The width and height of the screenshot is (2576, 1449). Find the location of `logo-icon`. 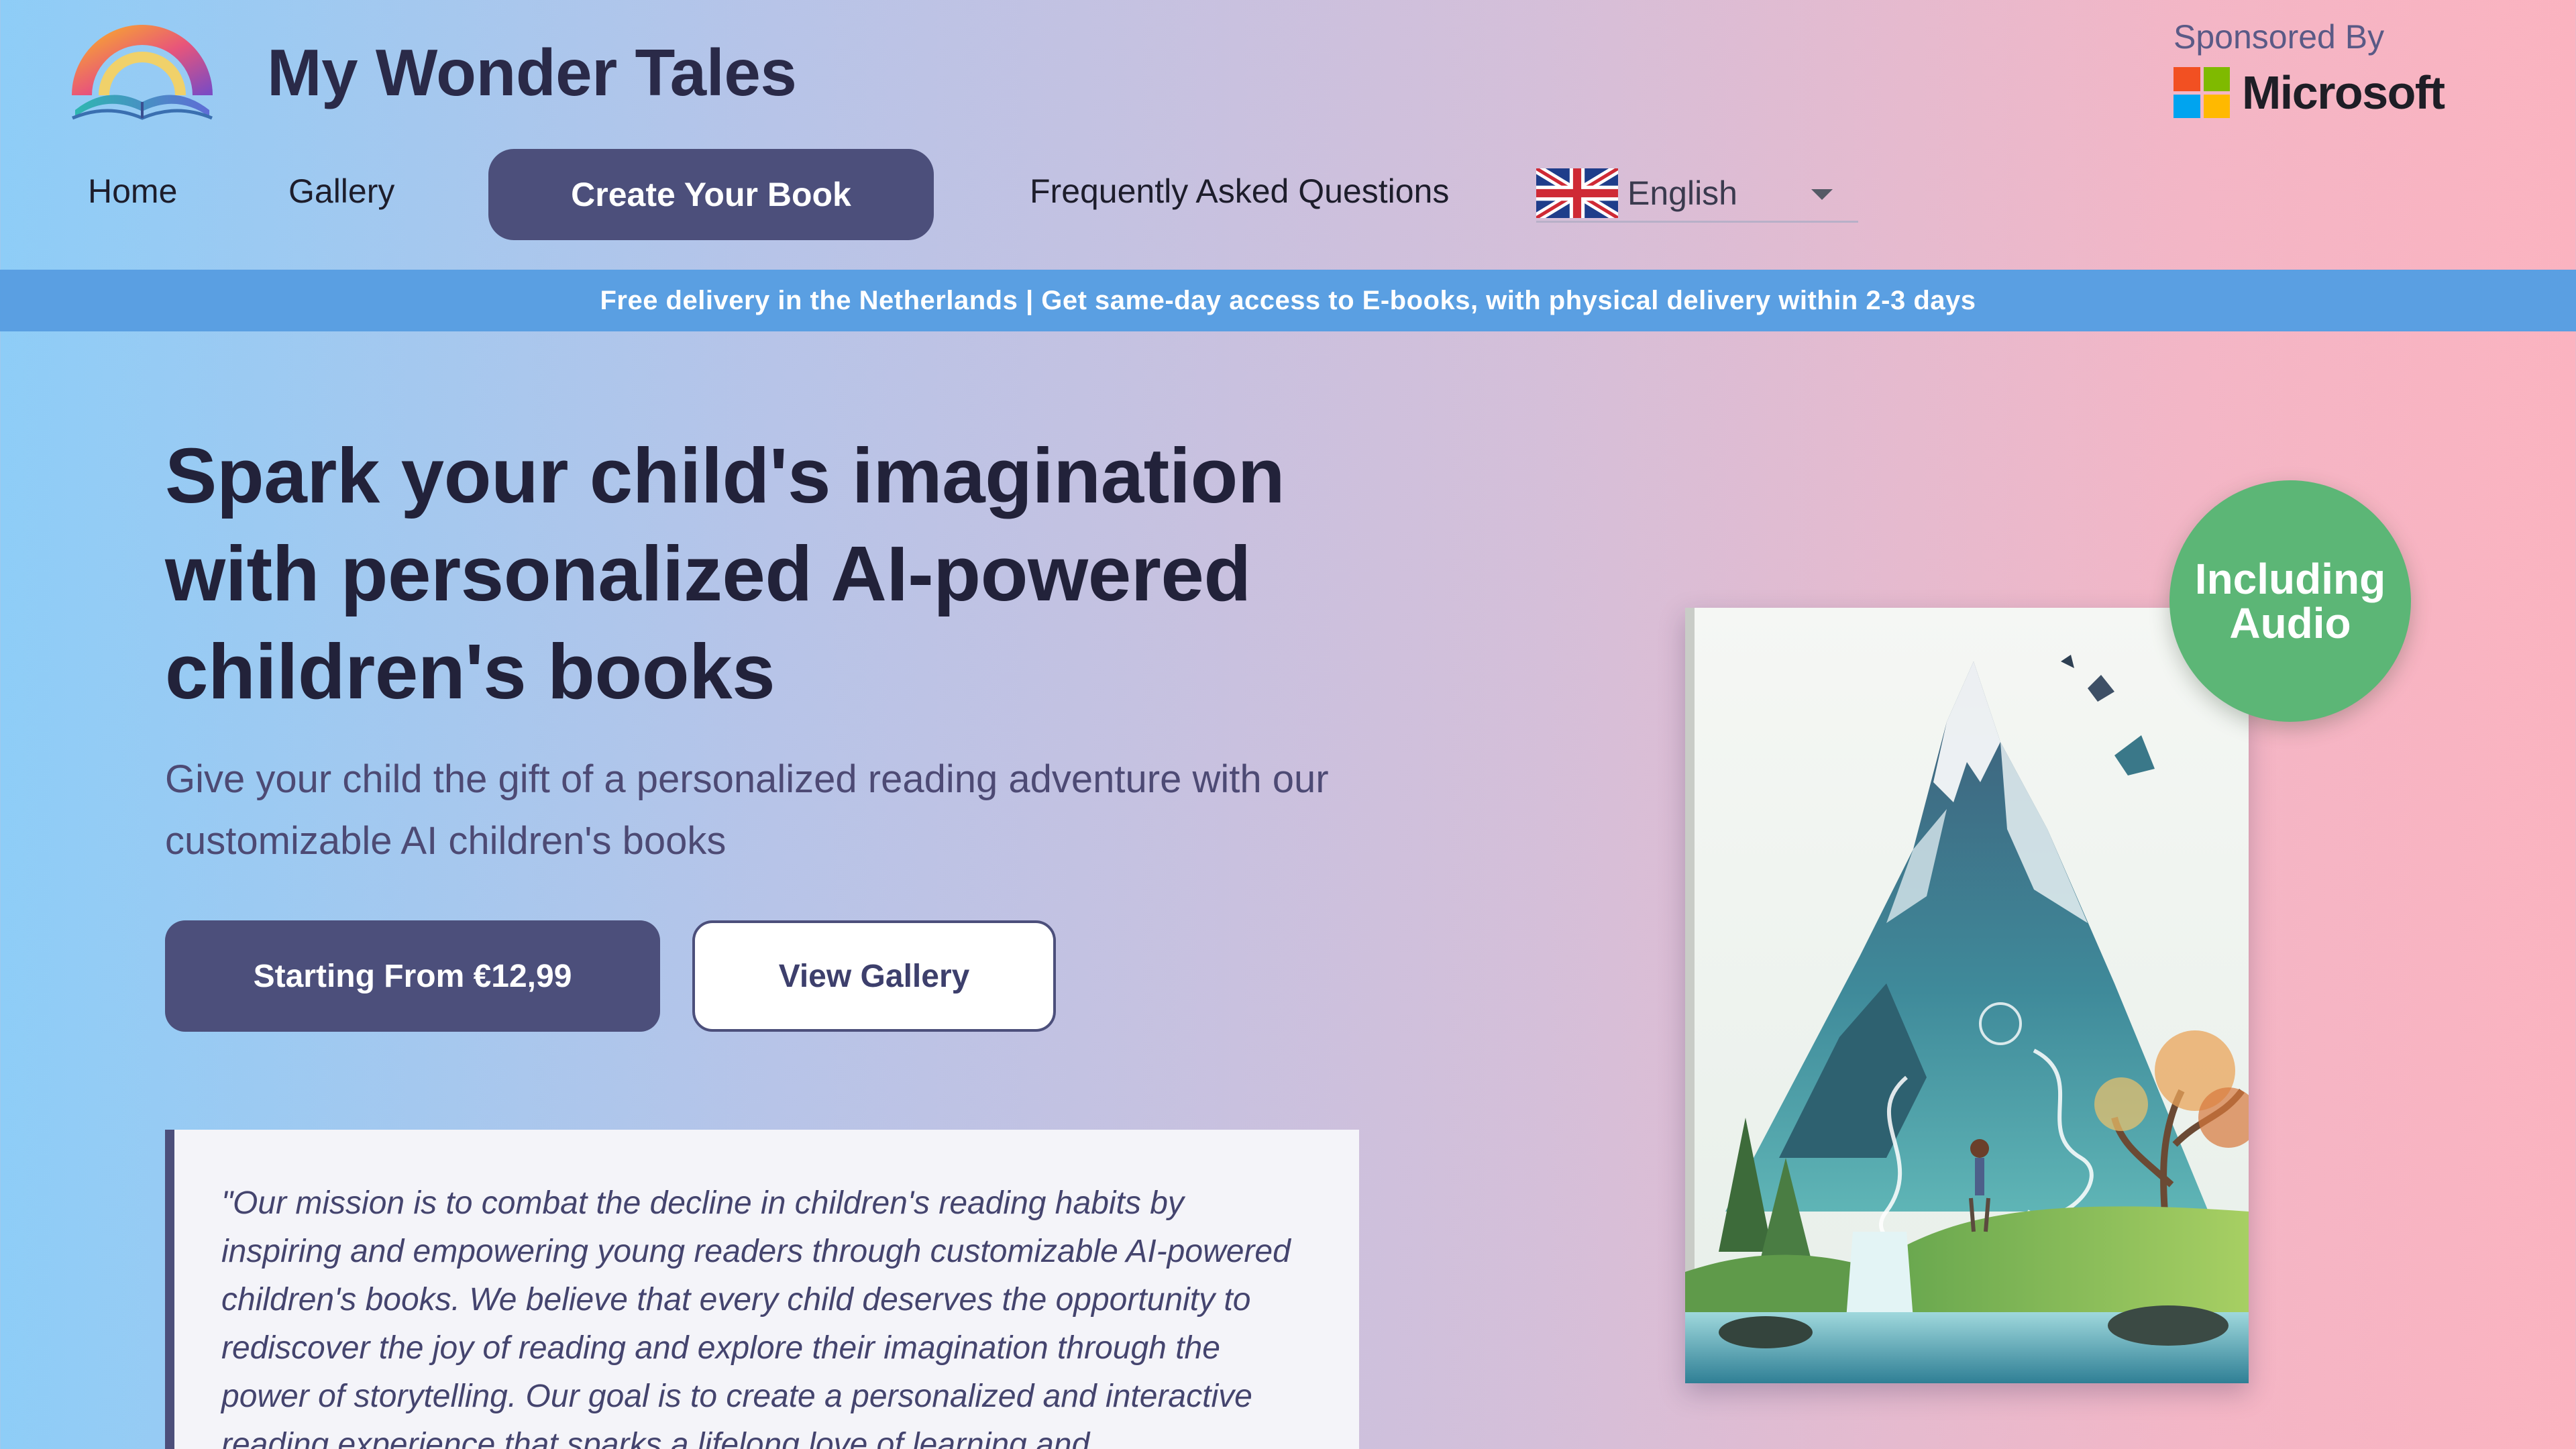

logo-icon is located at coordinates (142, 74).